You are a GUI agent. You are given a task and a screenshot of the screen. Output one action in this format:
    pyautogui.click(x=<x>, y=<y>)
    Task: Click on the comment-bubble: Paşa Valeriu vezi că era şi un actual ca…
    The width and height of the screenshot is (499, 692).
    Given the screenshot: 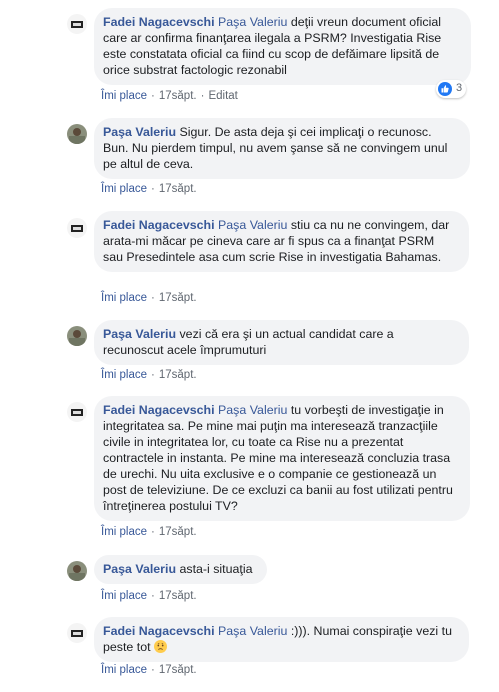 What is the action you would take?
    pyautogui.click(x=281, y=342)
    